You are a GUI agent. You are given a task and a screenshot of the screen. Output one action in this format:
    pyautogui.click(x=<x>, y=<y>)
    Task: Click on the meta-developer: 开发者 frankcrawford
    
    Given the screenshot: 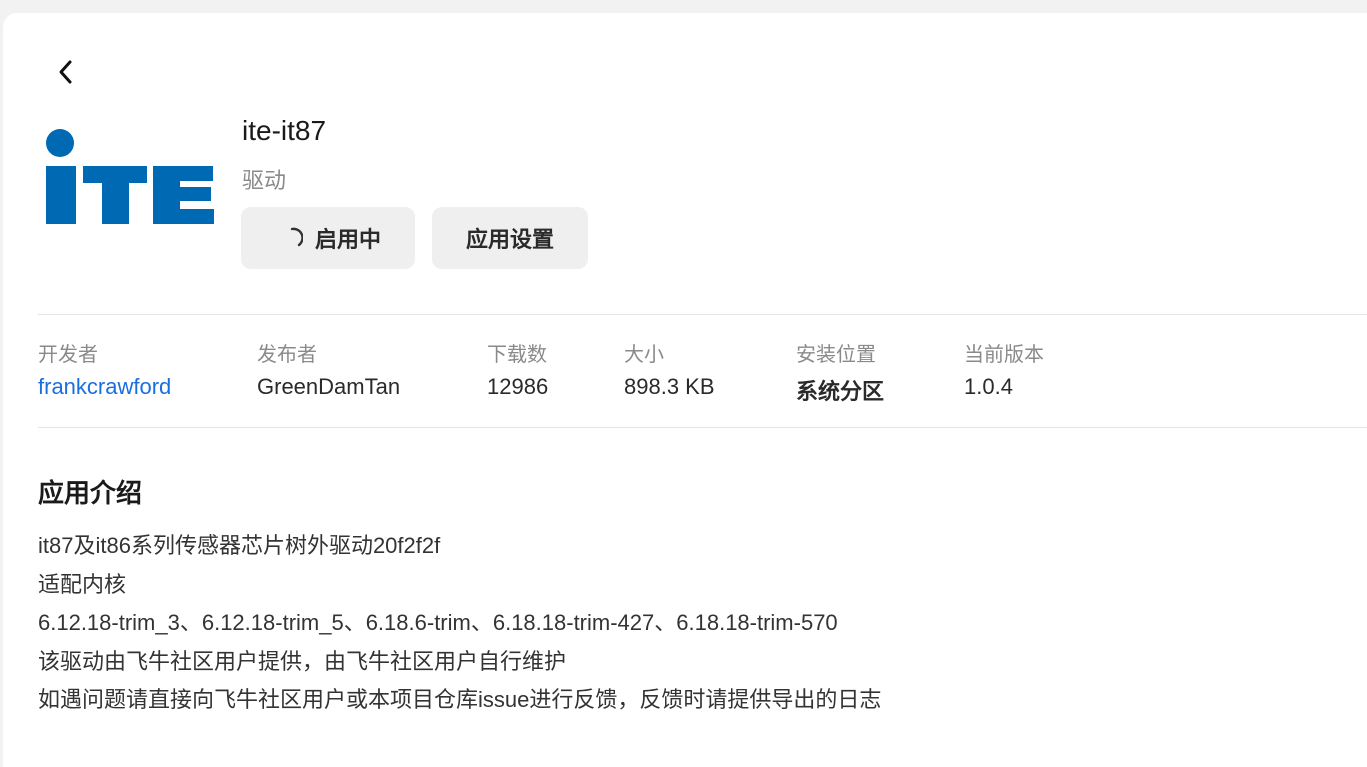 What is the action you would take?
    pyautogui.click(x=104, y=369)
    